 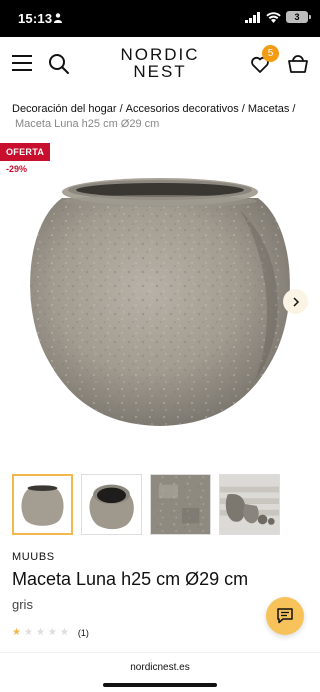 What do you see at coordinates (22, 64) in the screenshot?
I see `hamburger-menu-icon` at bounding box center [22, 64].